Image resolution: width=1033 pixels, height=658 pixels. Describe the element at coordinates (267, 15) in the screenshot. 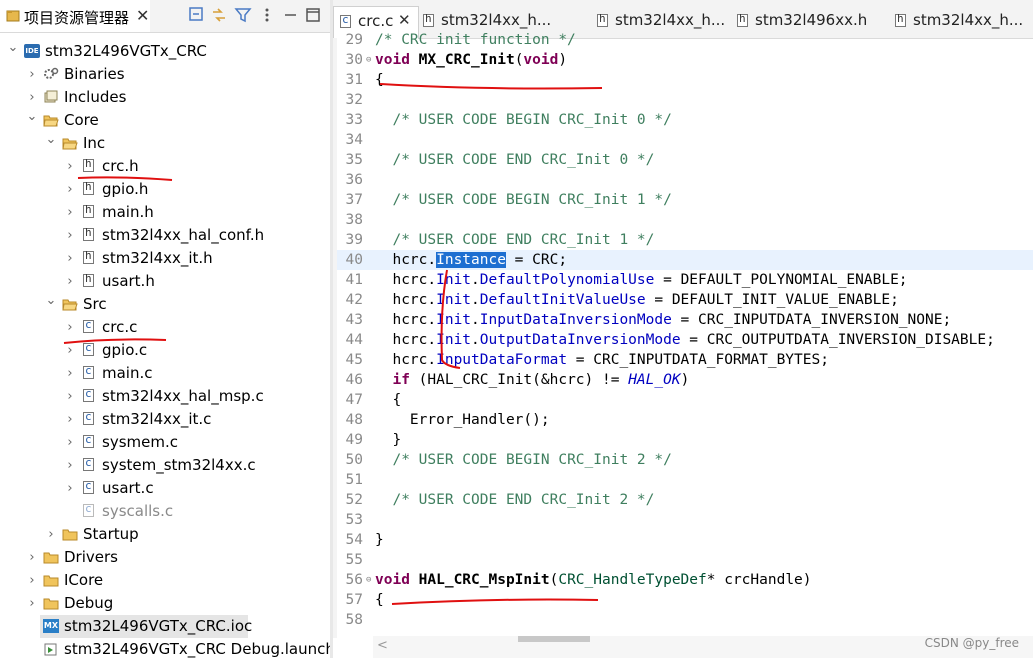

I see `view-menu-icon` at that location.